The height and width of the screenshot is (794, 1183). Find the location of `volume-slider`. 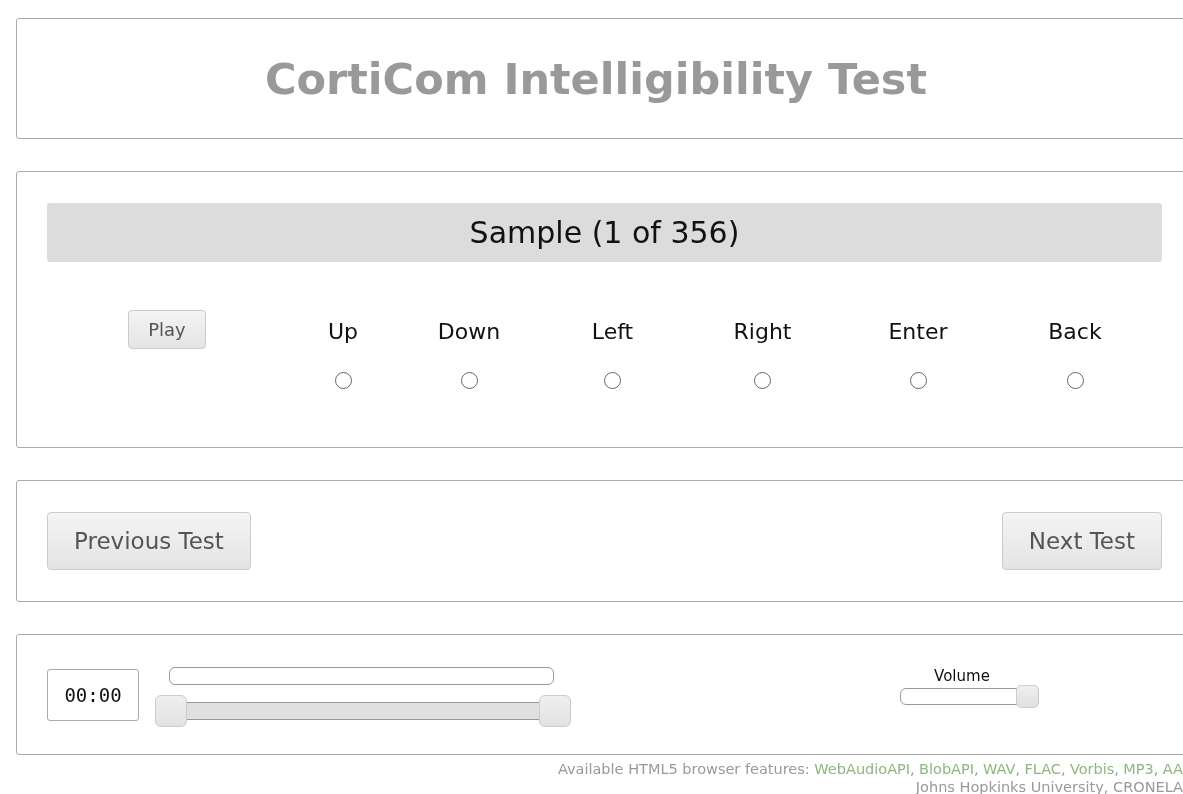

volume-slider is located at coordinates (969, 696).